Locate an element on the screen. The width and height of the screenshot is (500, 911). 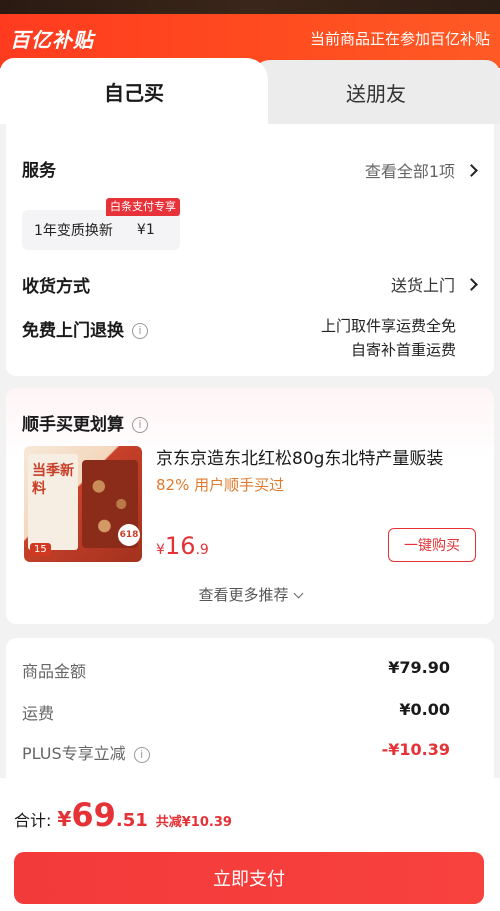
total-dec: .51 is located at coordinates (131, 820).